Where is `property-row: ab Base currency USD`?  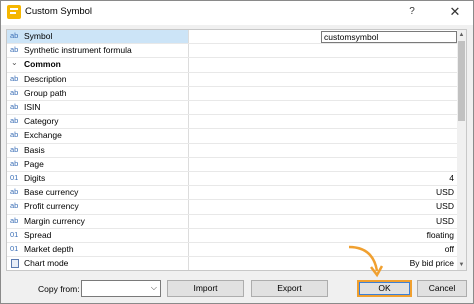 property-row: ab Base currency USD is located at coordinates (232, 193).